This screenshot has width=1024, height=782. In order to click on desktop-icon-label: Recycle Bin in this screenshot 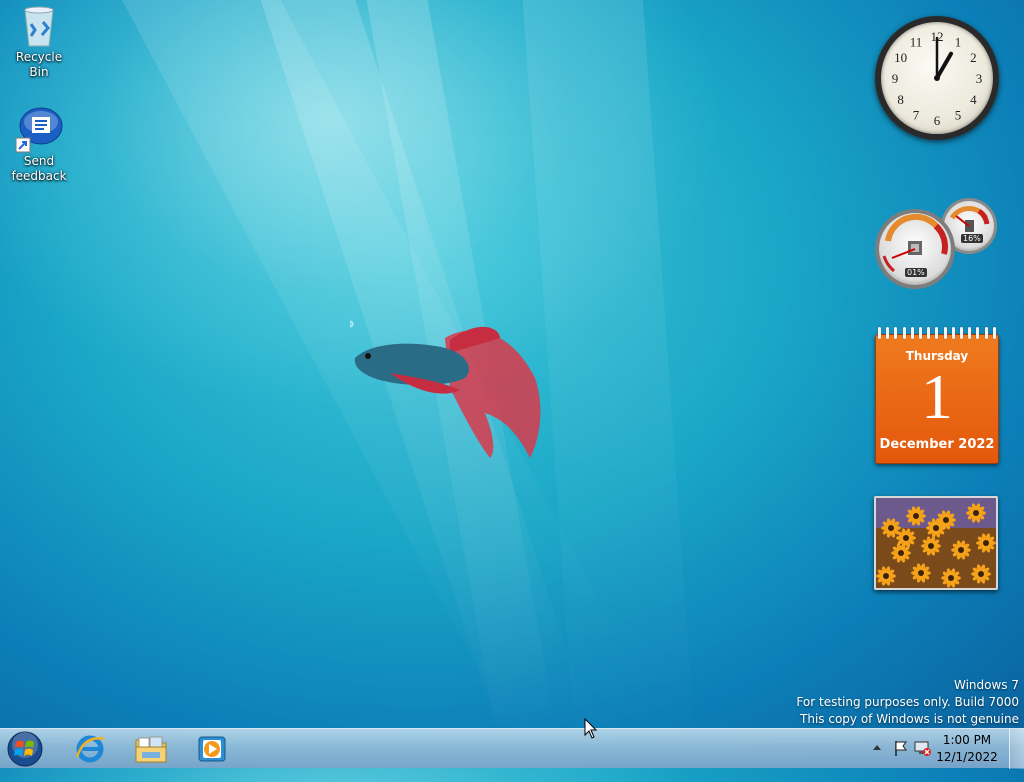, I will do `click(39, 64)`.